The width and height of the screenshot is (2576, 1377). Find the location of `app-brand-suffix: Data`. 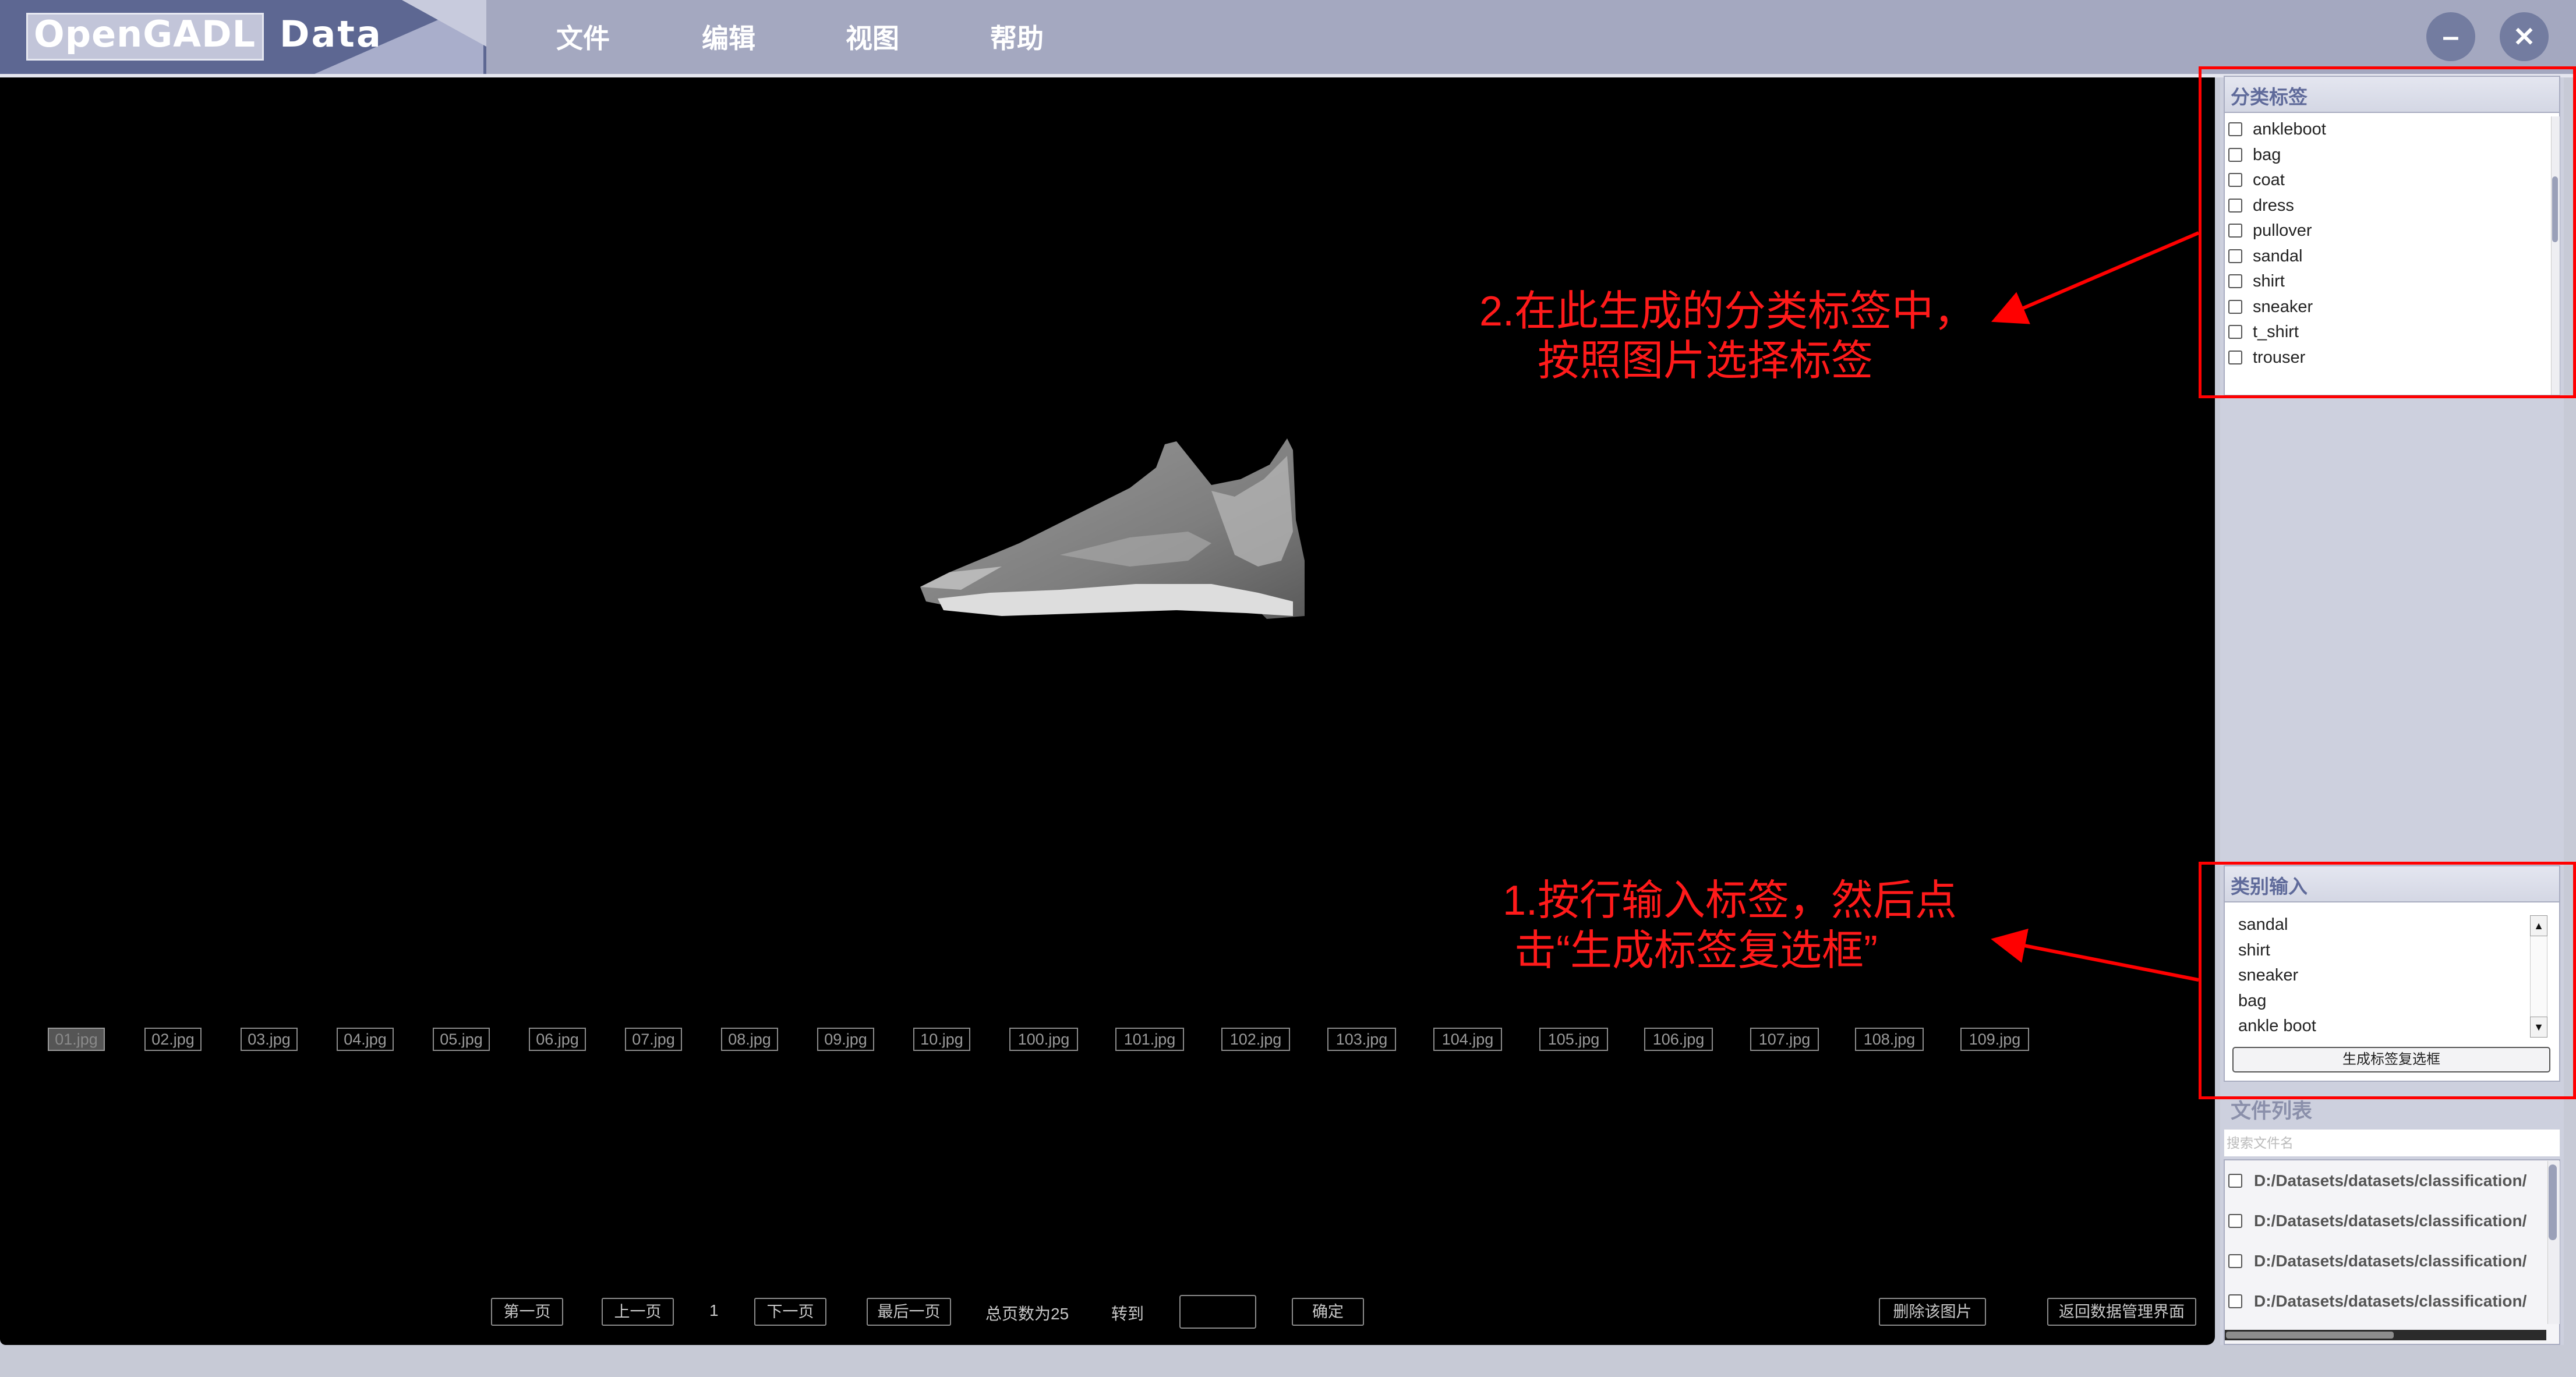

app-brand-suffix: Data is located at coordinates (331, 34).